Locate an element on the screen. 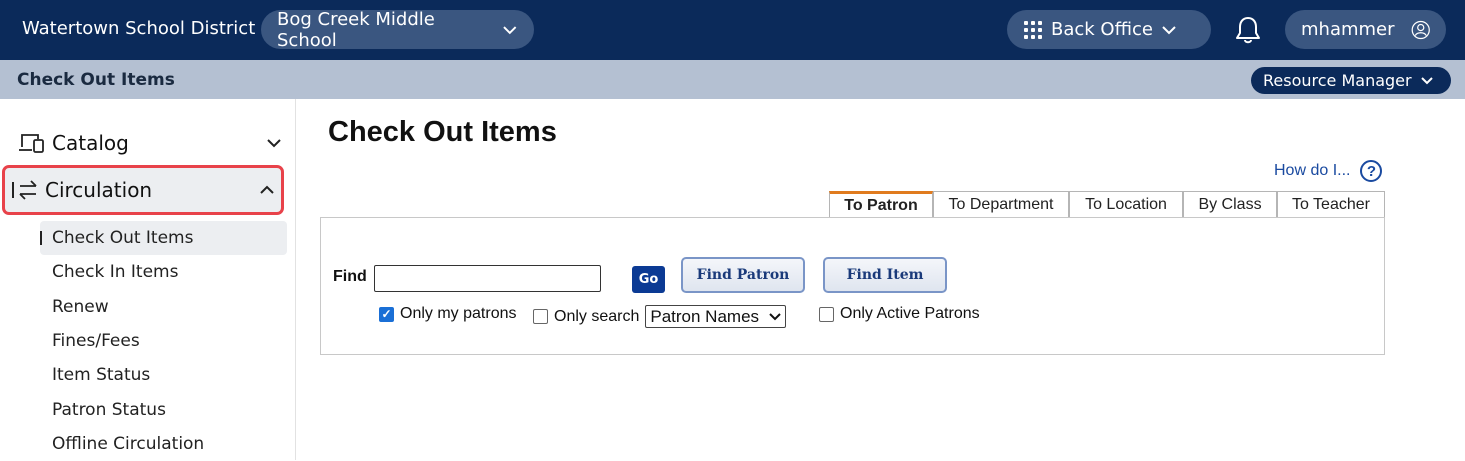 This screenshot has height=461, width=1465. only-search-label: Only search is located at coordinates (597, 316).